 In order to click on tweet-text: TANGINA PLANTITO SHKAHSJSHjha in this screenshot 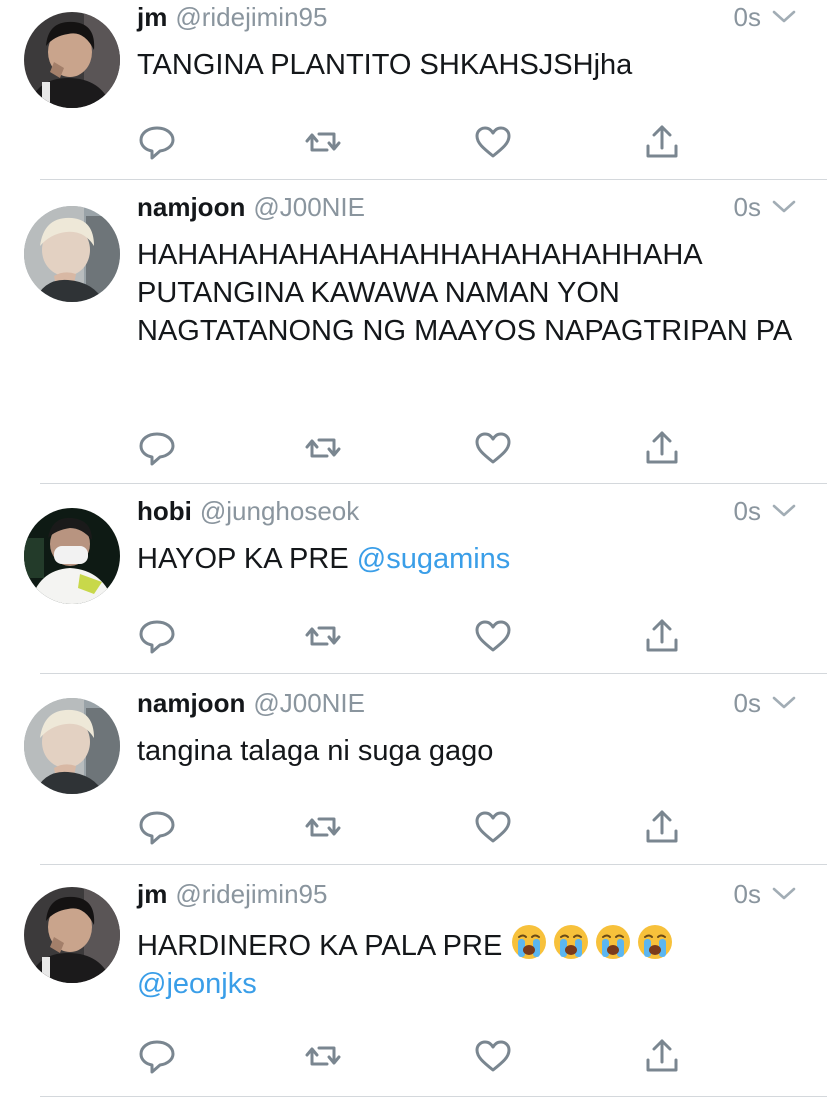, I will do `click(472, 65)`.